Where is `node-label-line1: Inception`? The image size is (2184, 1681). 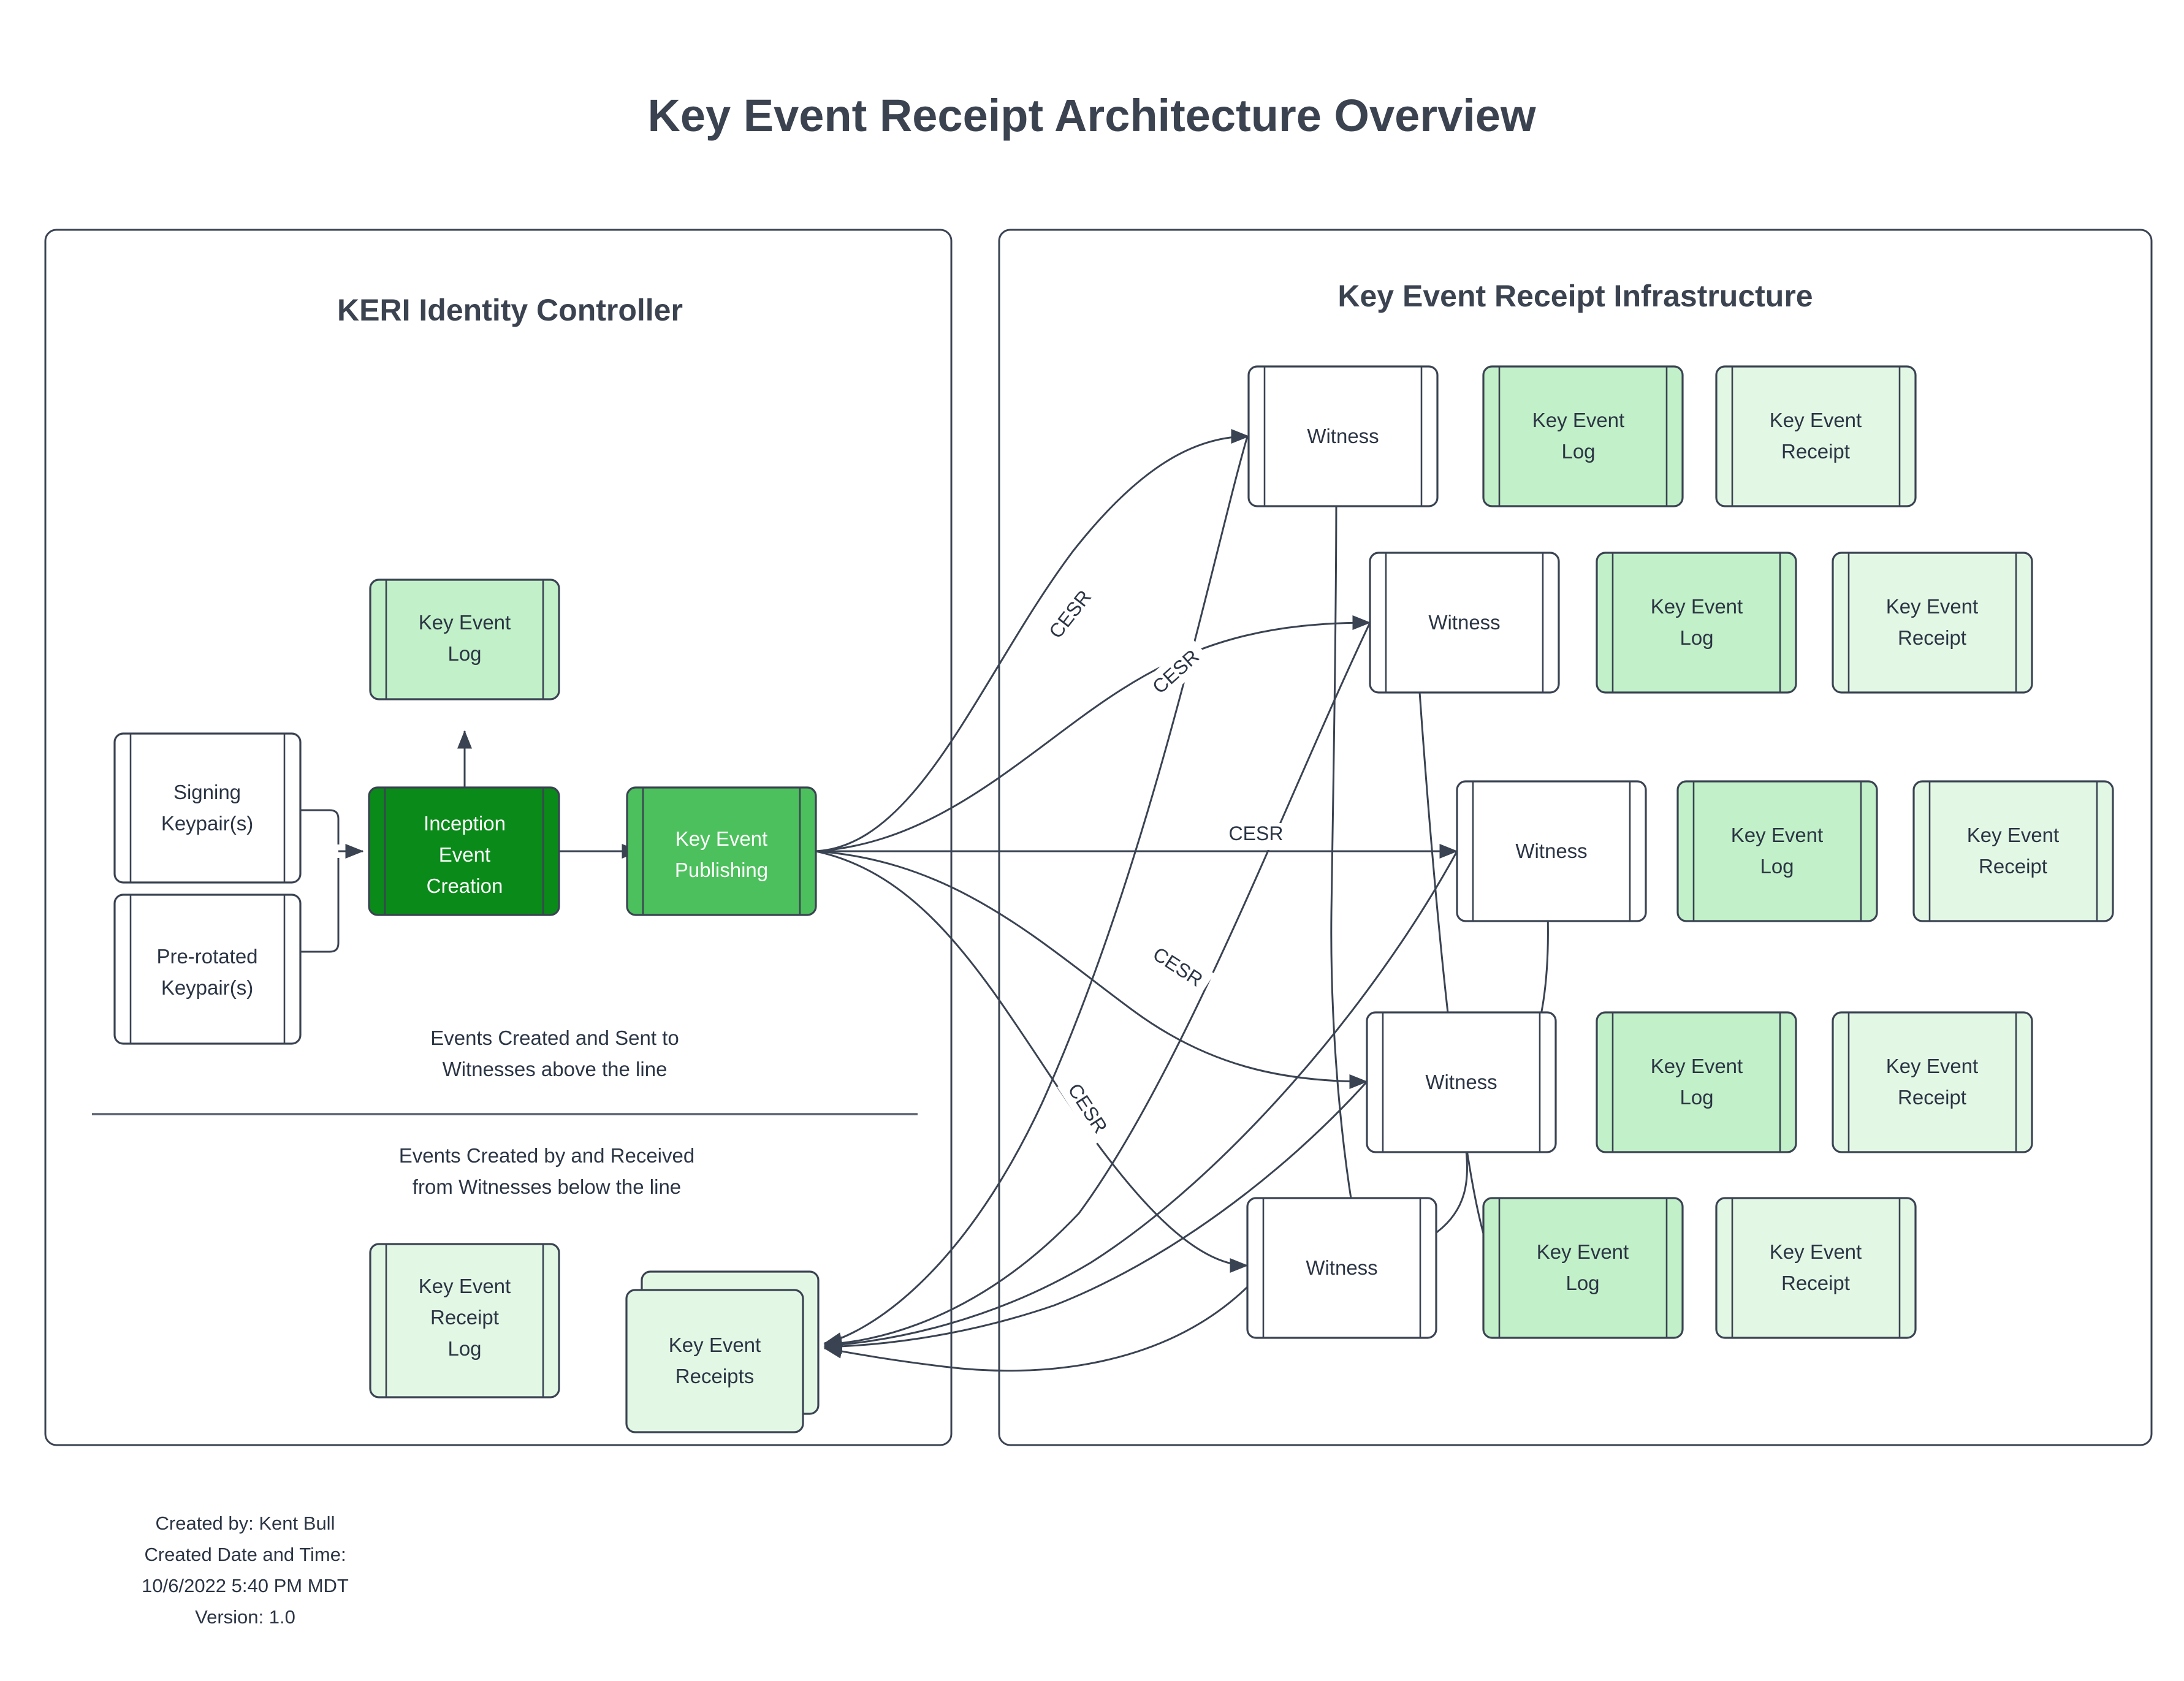
node-label-line1: Inception is located at coordinates (465, 823).